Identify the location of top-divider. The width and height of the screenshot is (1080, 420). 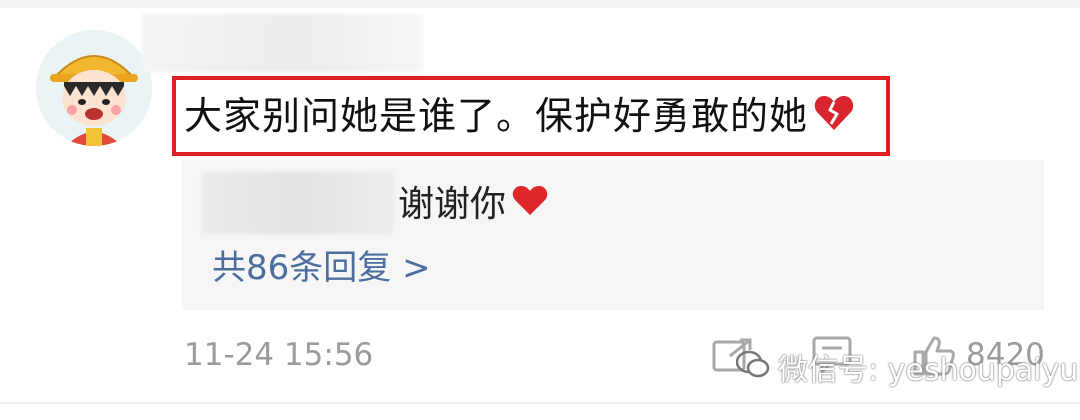
(540, 4).